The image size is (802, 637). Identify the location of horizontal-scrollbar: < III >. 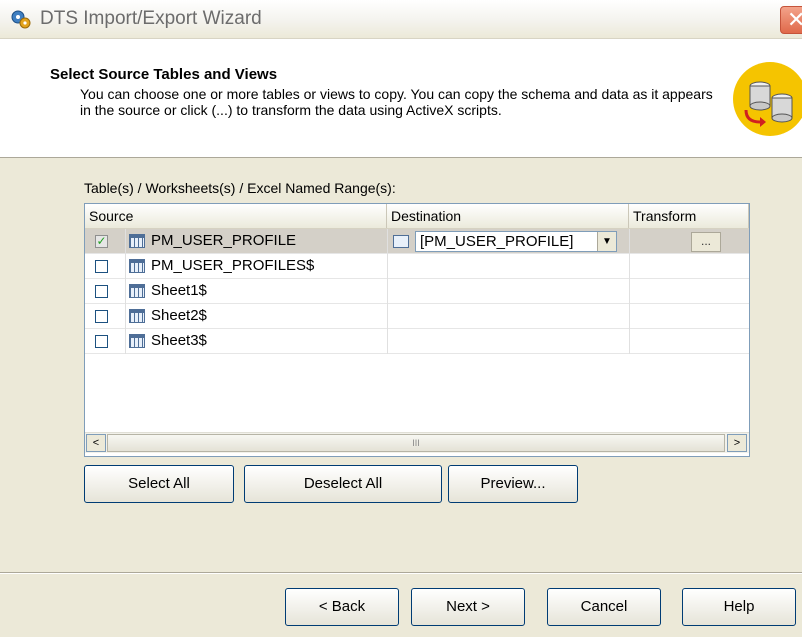
(417, 442).